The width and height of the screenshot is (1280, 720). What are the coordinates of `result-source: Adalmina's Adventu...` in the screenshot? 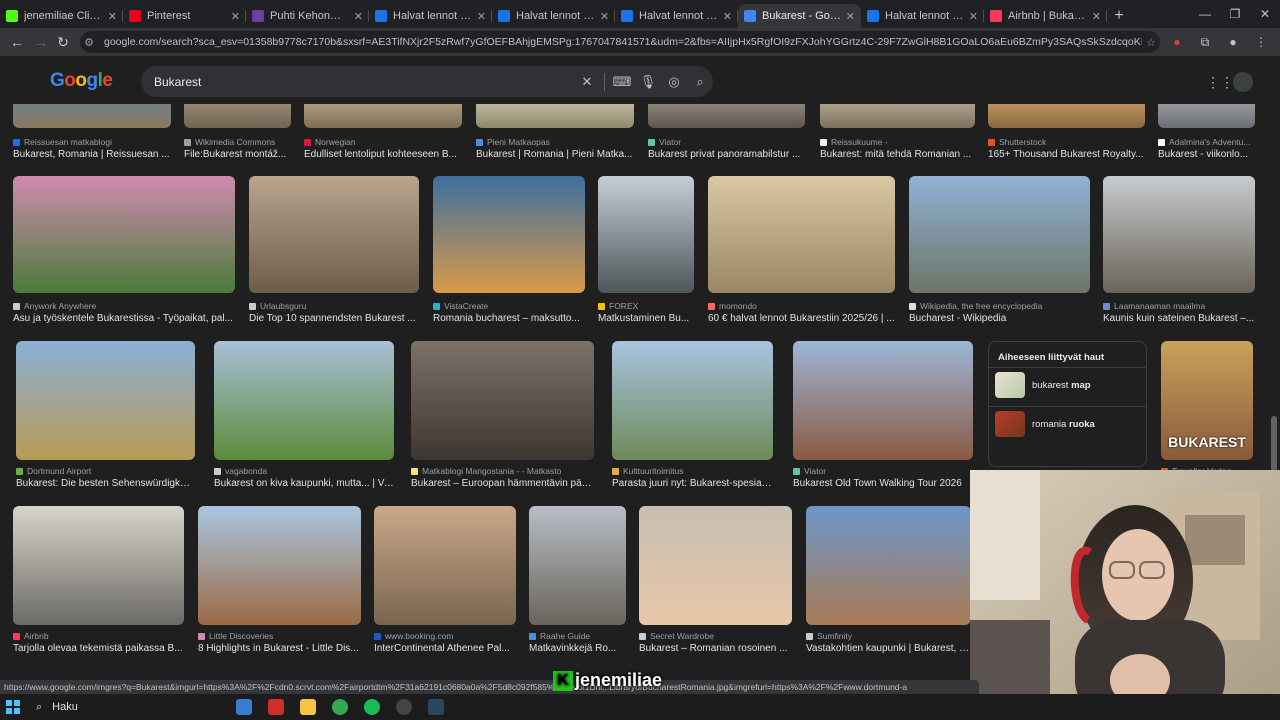 It's located at (1206, 142).